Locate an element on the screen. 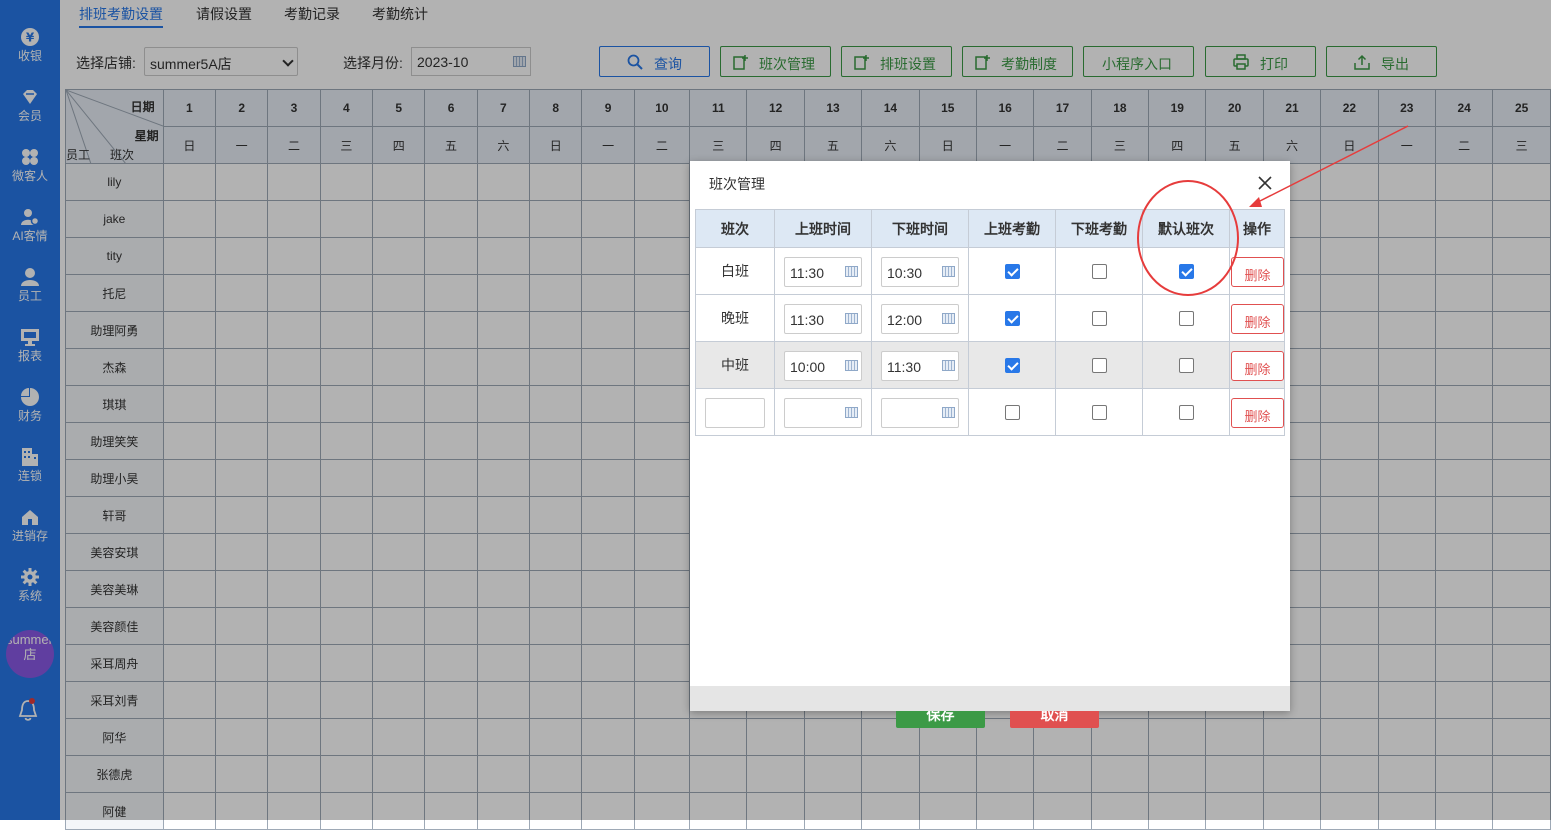  end-time-input: 12:00 is located at coordinates (920, 319).